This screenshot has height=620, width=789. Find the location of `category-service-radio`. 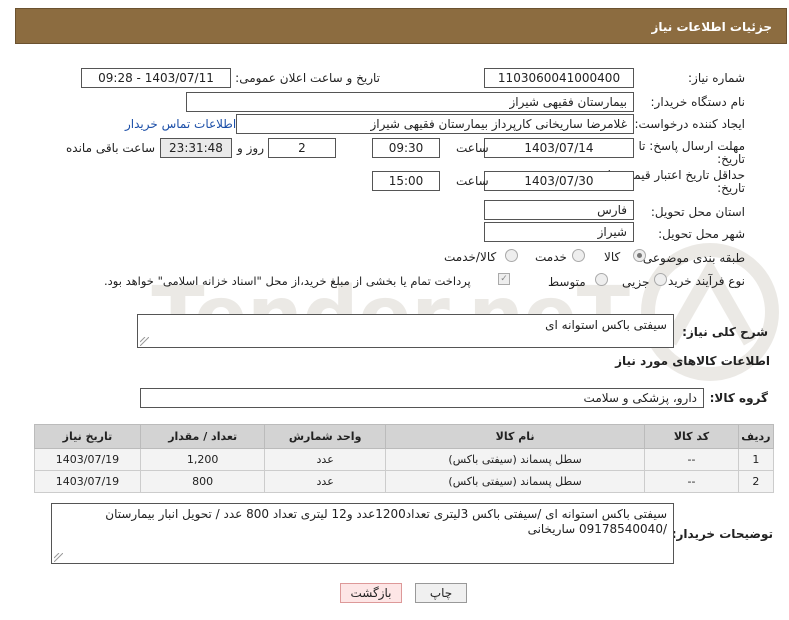

category-service-radio is located at coordinates (578, 255).